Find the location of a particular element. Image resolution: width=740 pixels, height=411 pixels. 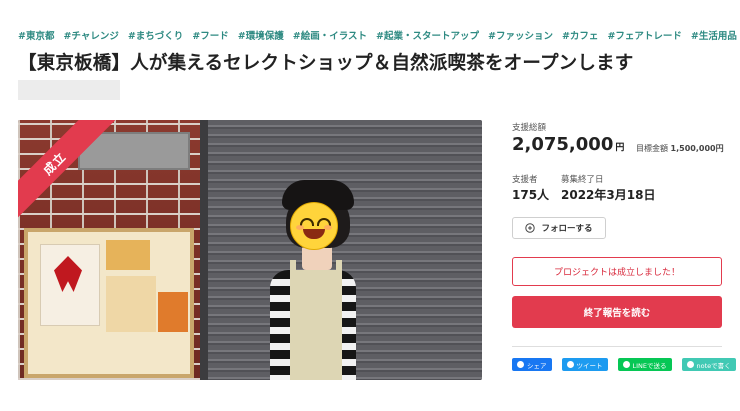

share-label: シェア is located at coordinates (537, 365).